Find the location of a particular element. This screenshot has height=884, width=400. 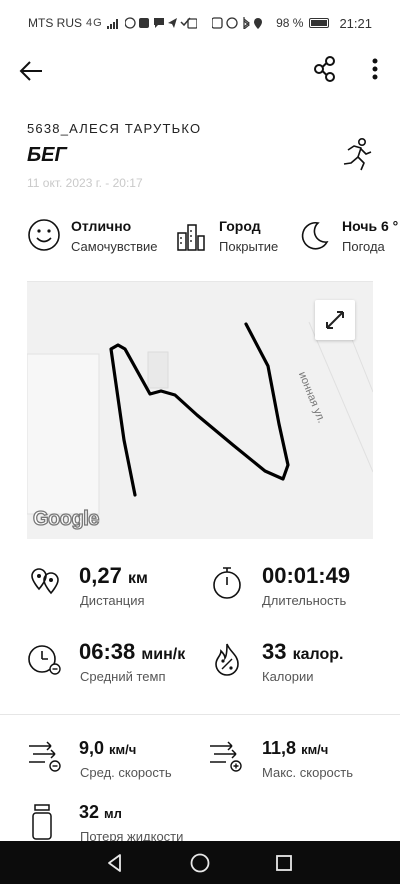

metric-calories: 33 калор. Калории is located at coordinates (300, 665).